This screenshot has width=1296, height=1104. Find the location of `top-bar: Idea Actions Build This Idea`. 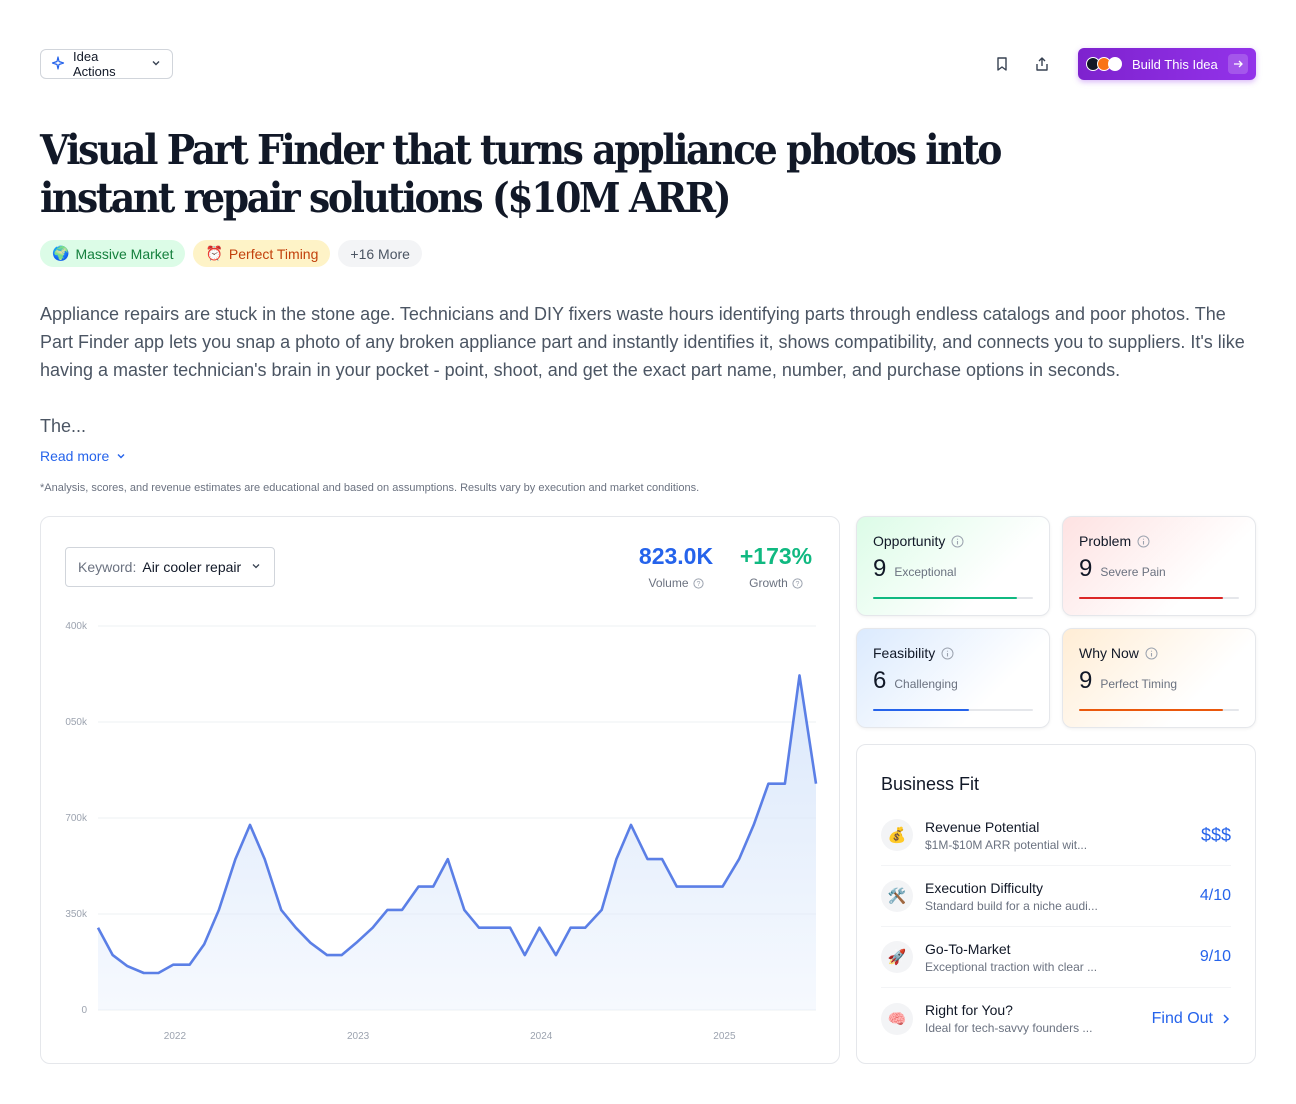

top-bar: Idea Actions Build This Idea is located at coordinates (648, 64).